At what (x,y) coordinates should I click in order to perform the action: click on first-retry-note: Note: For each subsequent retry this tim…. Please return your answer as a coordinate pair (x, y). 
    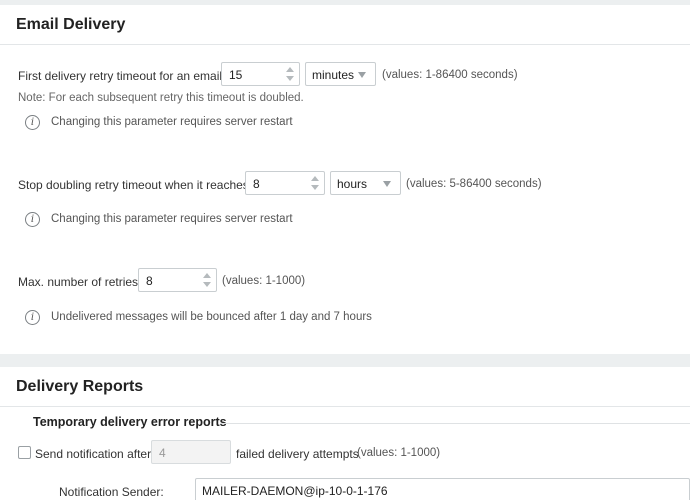
    Looking at the image, I should click on (161, 98).